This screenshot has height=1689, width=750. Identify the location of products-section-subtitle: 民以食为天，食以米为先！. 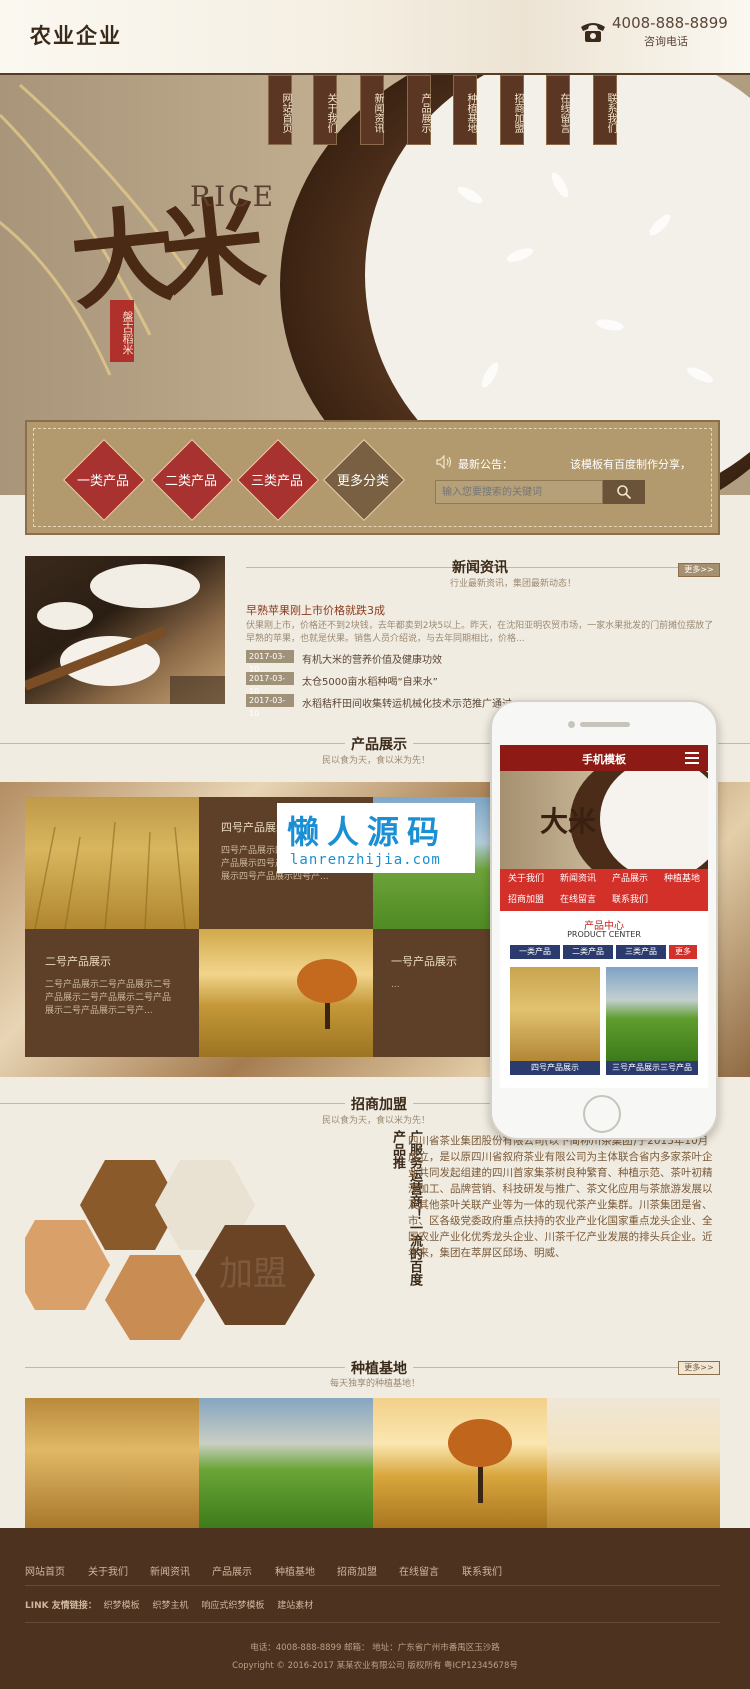
(376, 761).